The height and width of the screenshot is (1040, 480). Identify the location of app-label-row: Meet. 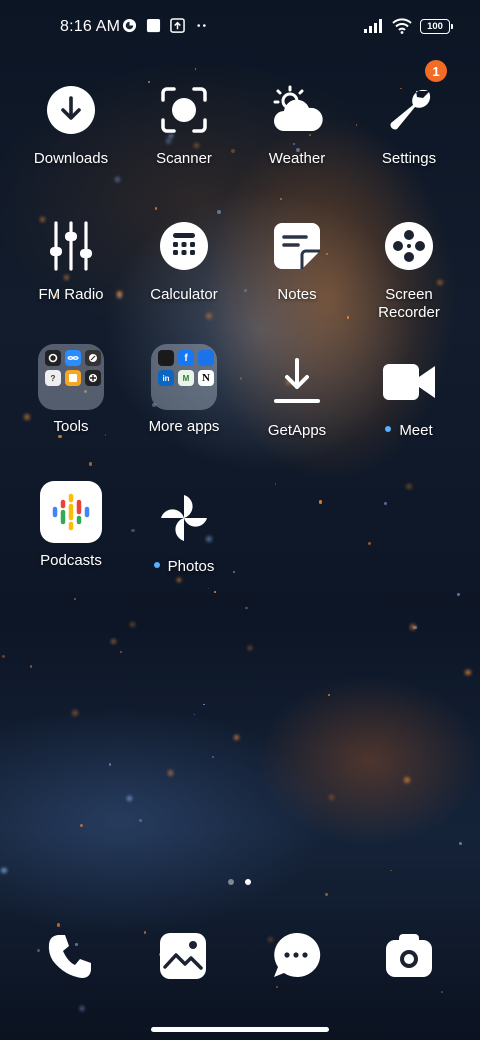
(409, 431).